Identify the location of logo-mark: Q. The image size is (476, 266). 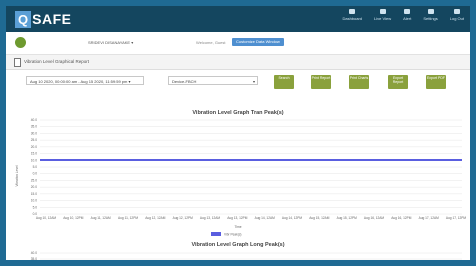
(23, 19).